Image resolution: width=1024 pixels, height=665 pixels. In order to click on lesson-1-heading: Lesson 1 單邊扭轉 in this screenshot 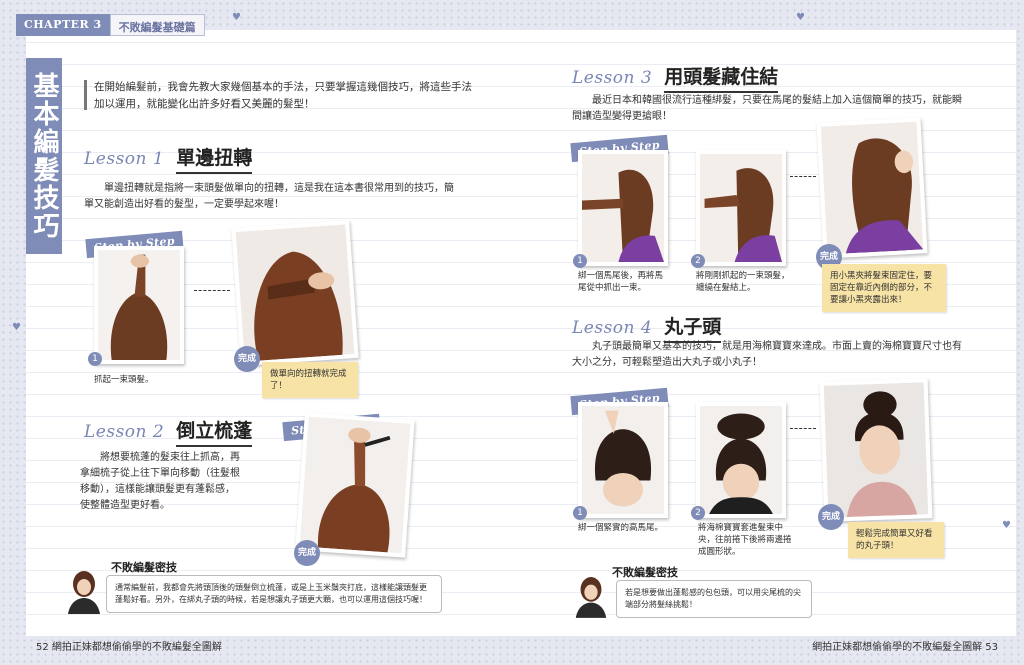, I will do `click(168, 158)`.